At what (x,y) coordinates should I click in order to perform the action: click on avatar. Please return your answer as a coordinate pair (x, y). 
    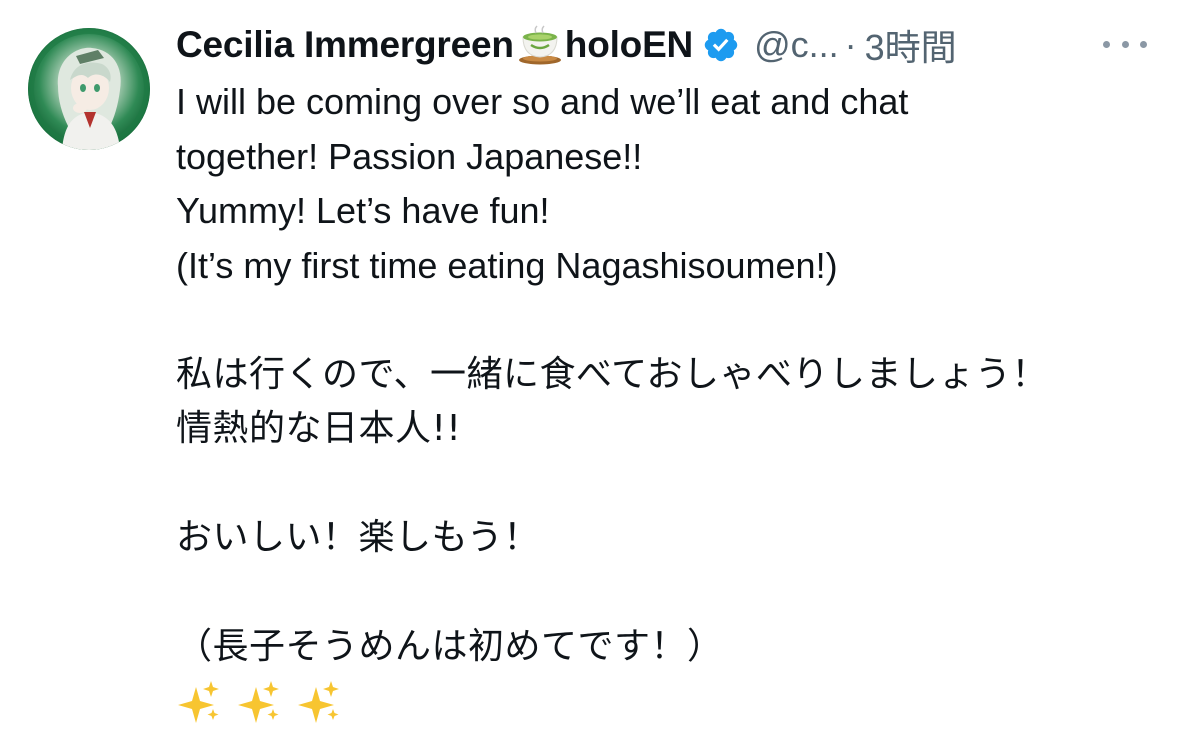
    Looking at the image, I should click on (89, 89).